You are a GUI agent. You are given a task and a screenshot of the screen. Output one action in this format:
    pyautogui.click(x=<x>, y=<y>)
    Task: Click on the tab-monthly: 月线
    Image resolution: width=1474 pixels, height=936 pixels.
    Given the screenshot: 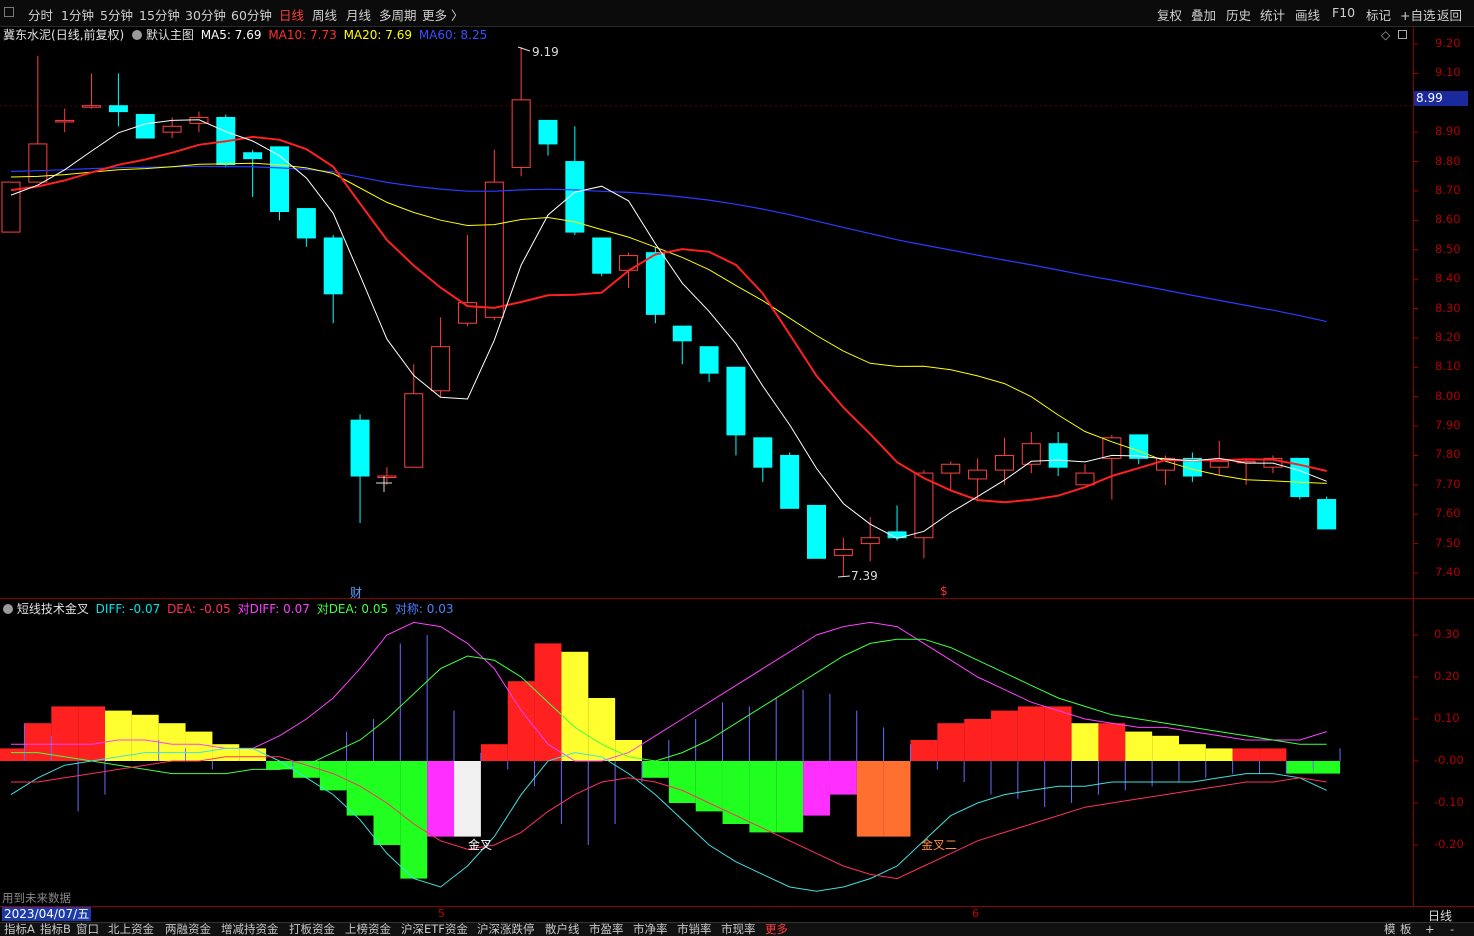 What is the action you would take?
    pyautogui.click(x=358, y=14)
    